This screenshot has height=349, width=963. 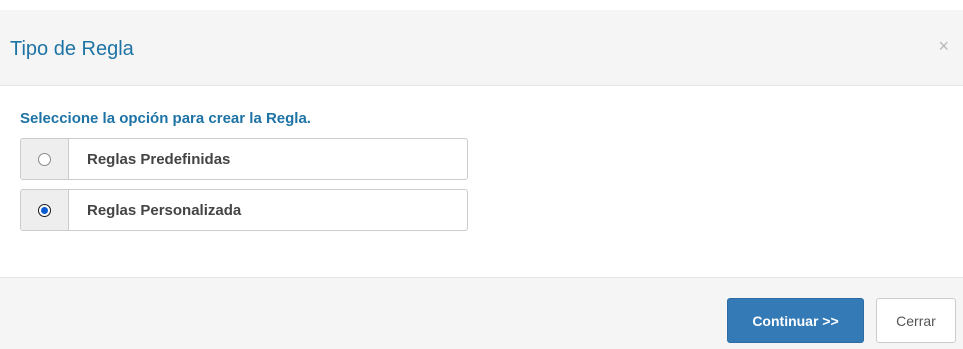 What do you see at coordinates (916, 320) in the screenshot?
I see `close-button: Cerrar` at bounding box center [916, 320].